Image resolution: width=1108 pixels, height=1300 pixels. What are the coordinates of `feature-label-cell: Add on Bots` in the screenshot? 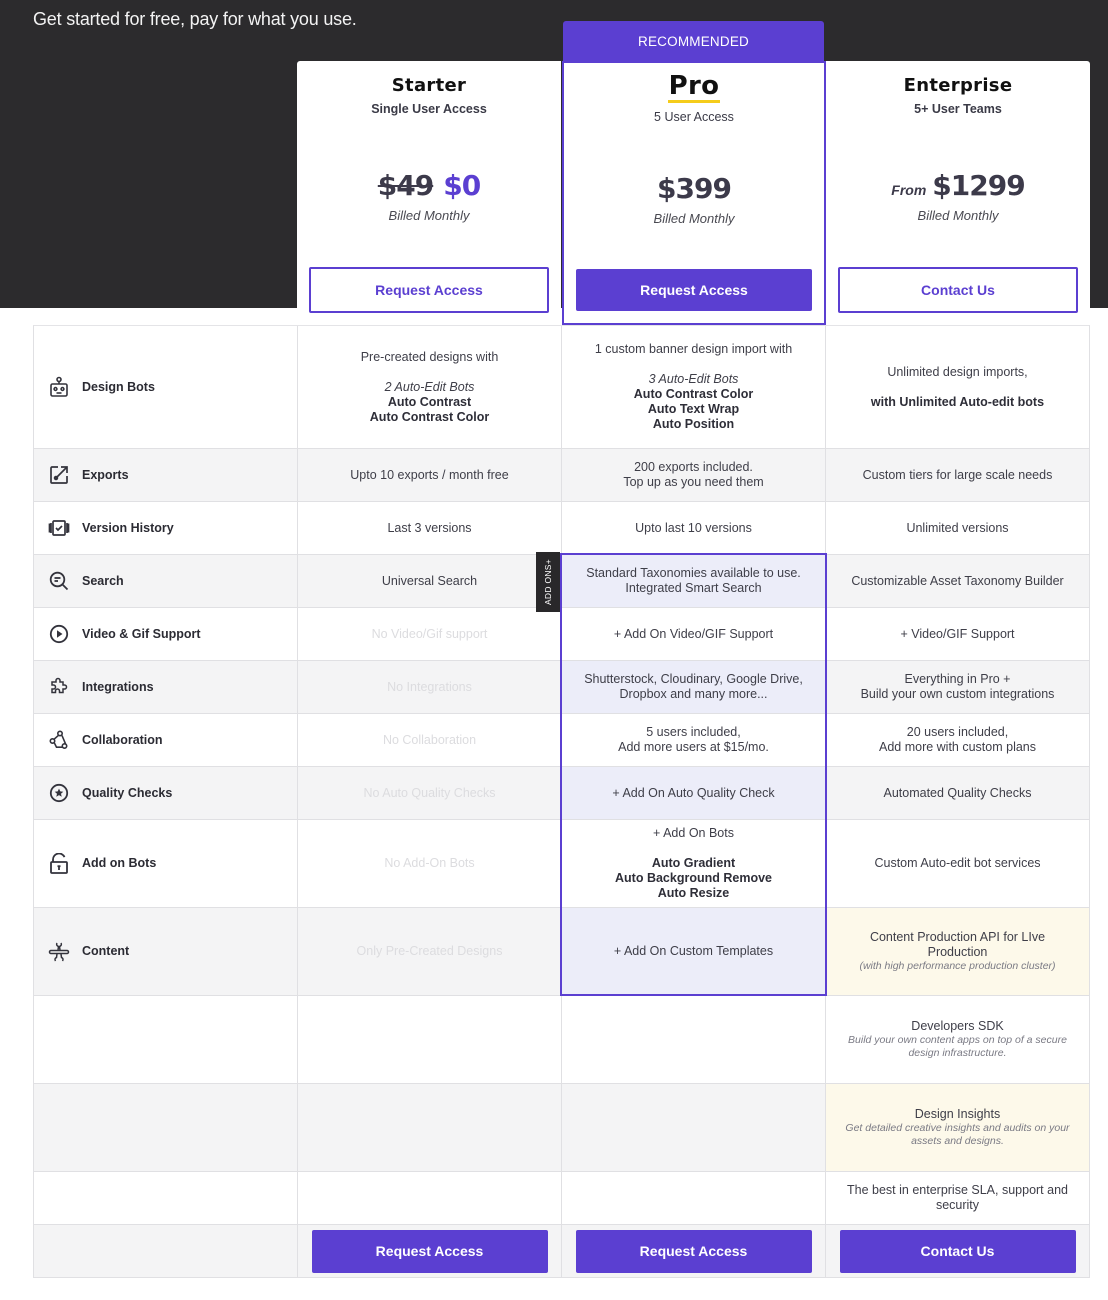 It's located at (165, 863).